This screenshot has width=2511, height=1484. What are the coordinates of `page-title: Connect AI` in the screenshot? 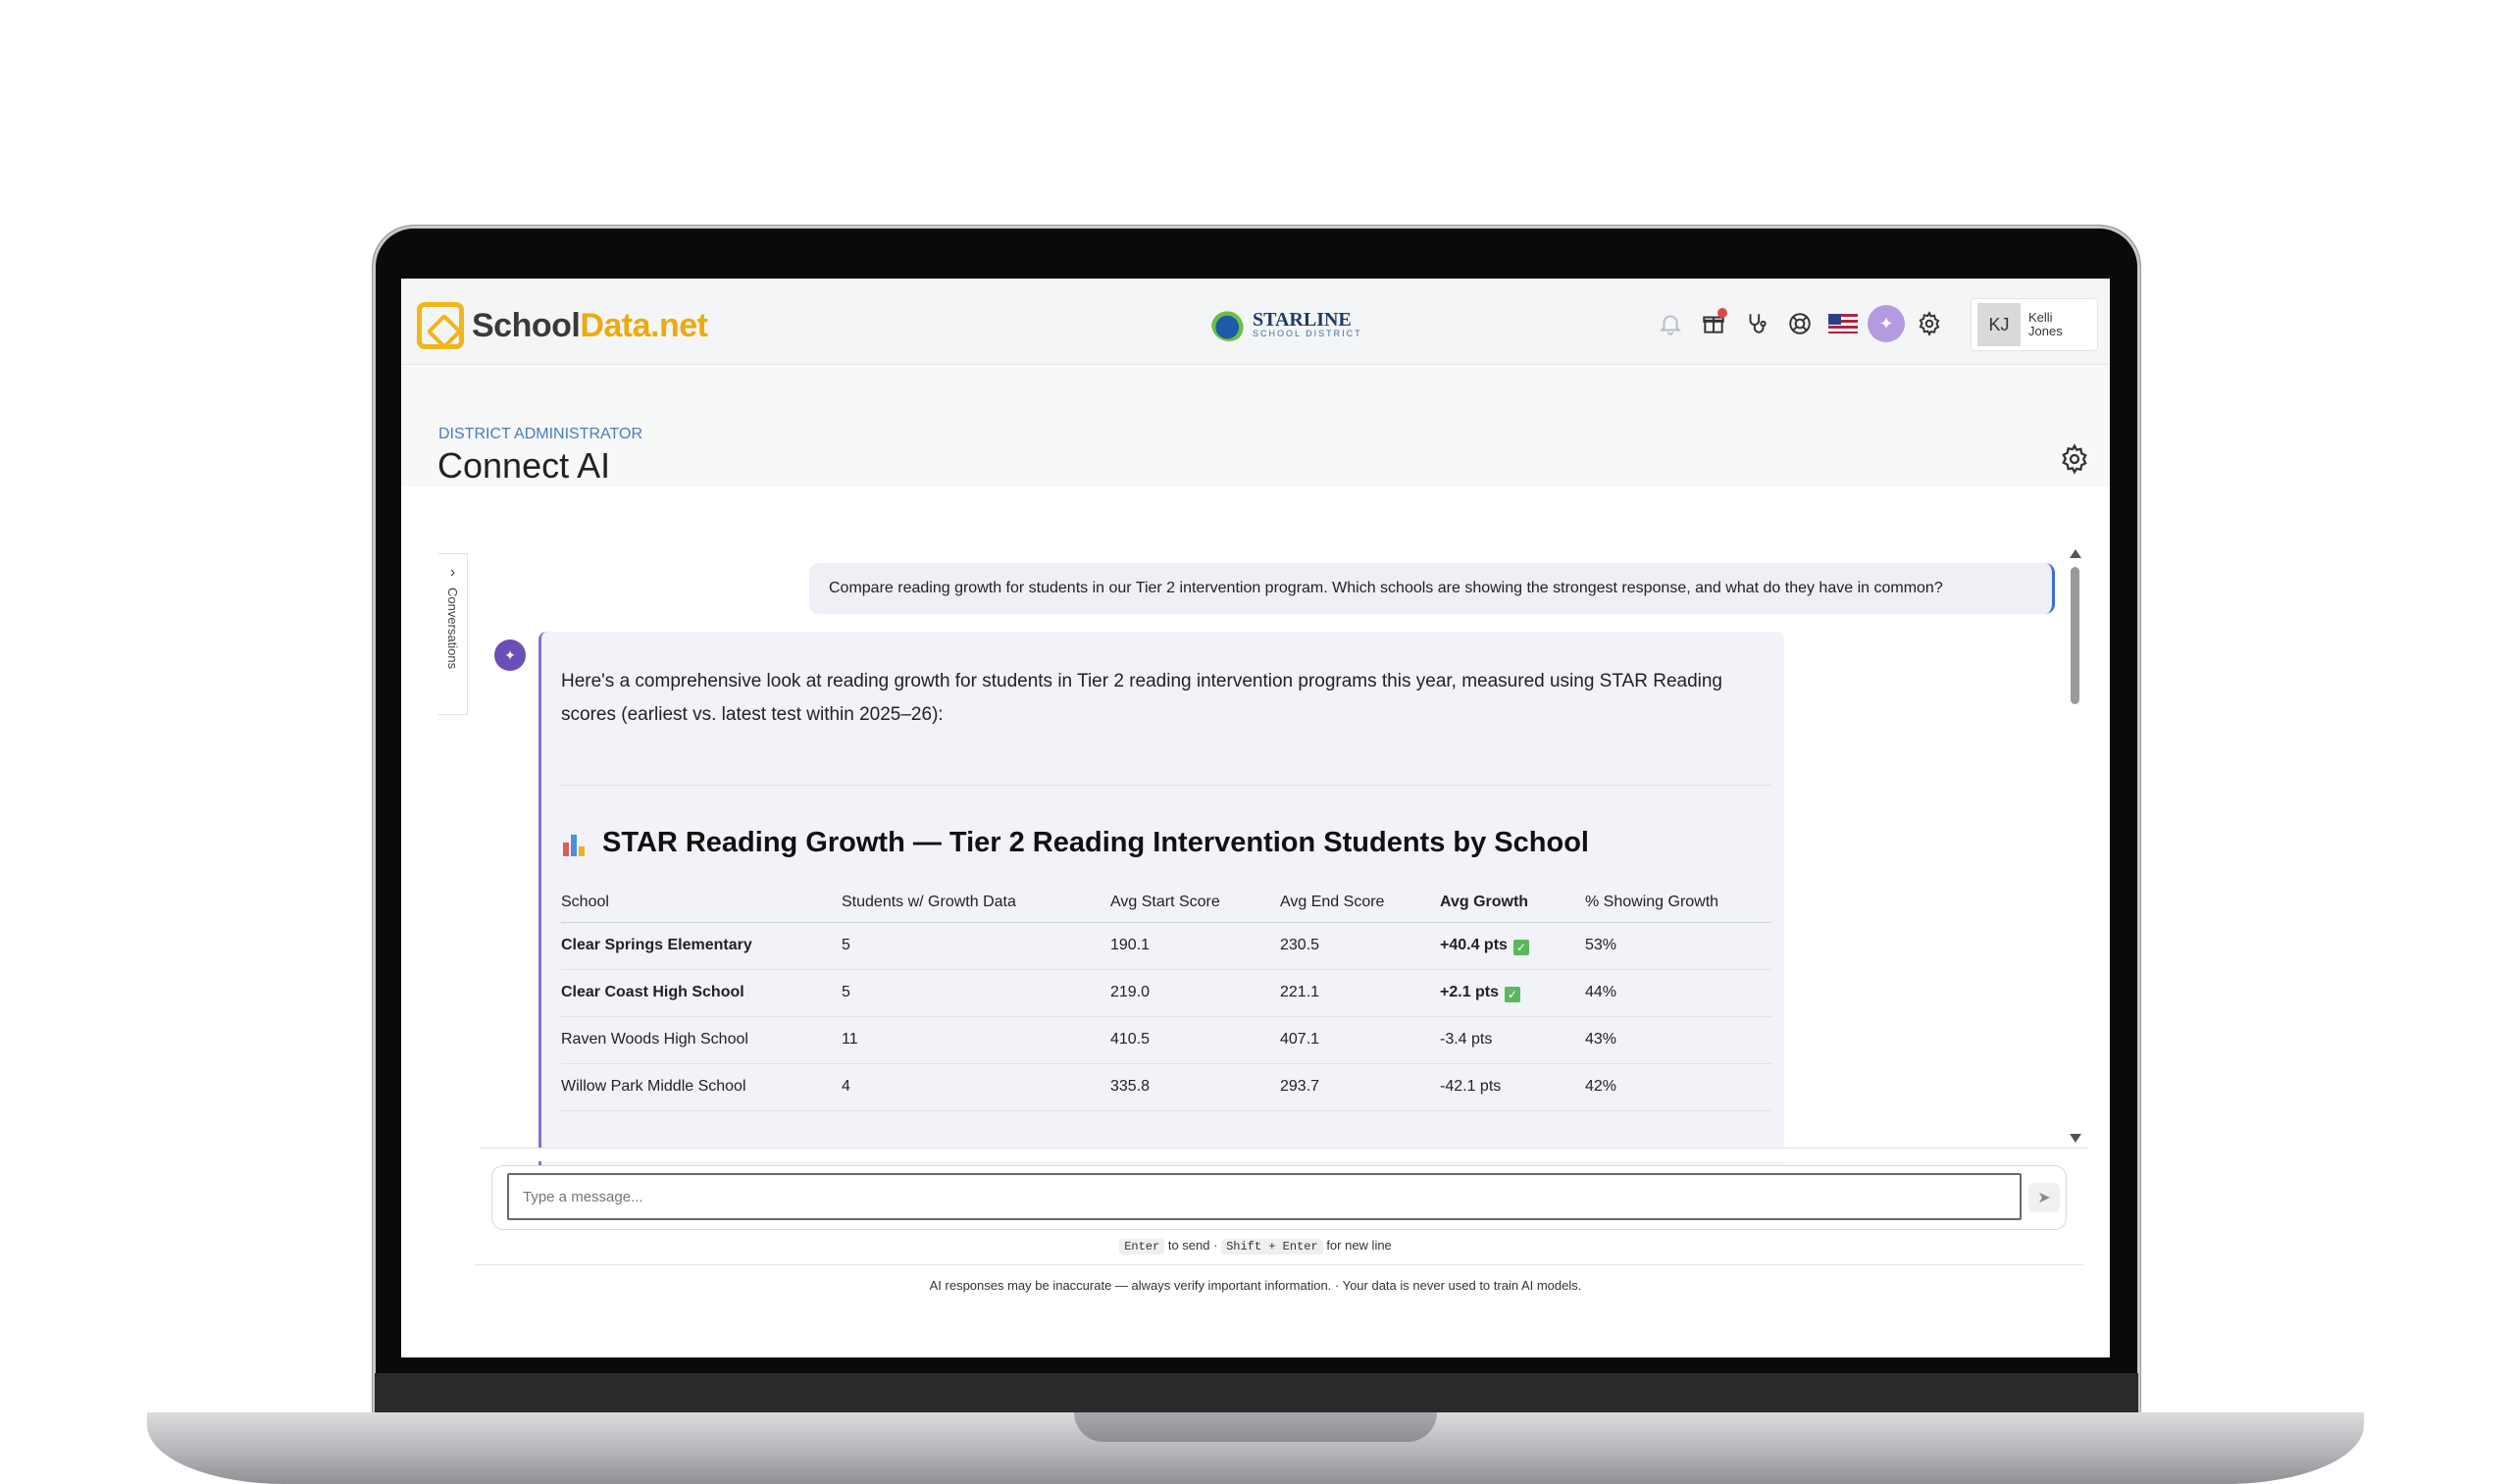 It's located at (524, 465).